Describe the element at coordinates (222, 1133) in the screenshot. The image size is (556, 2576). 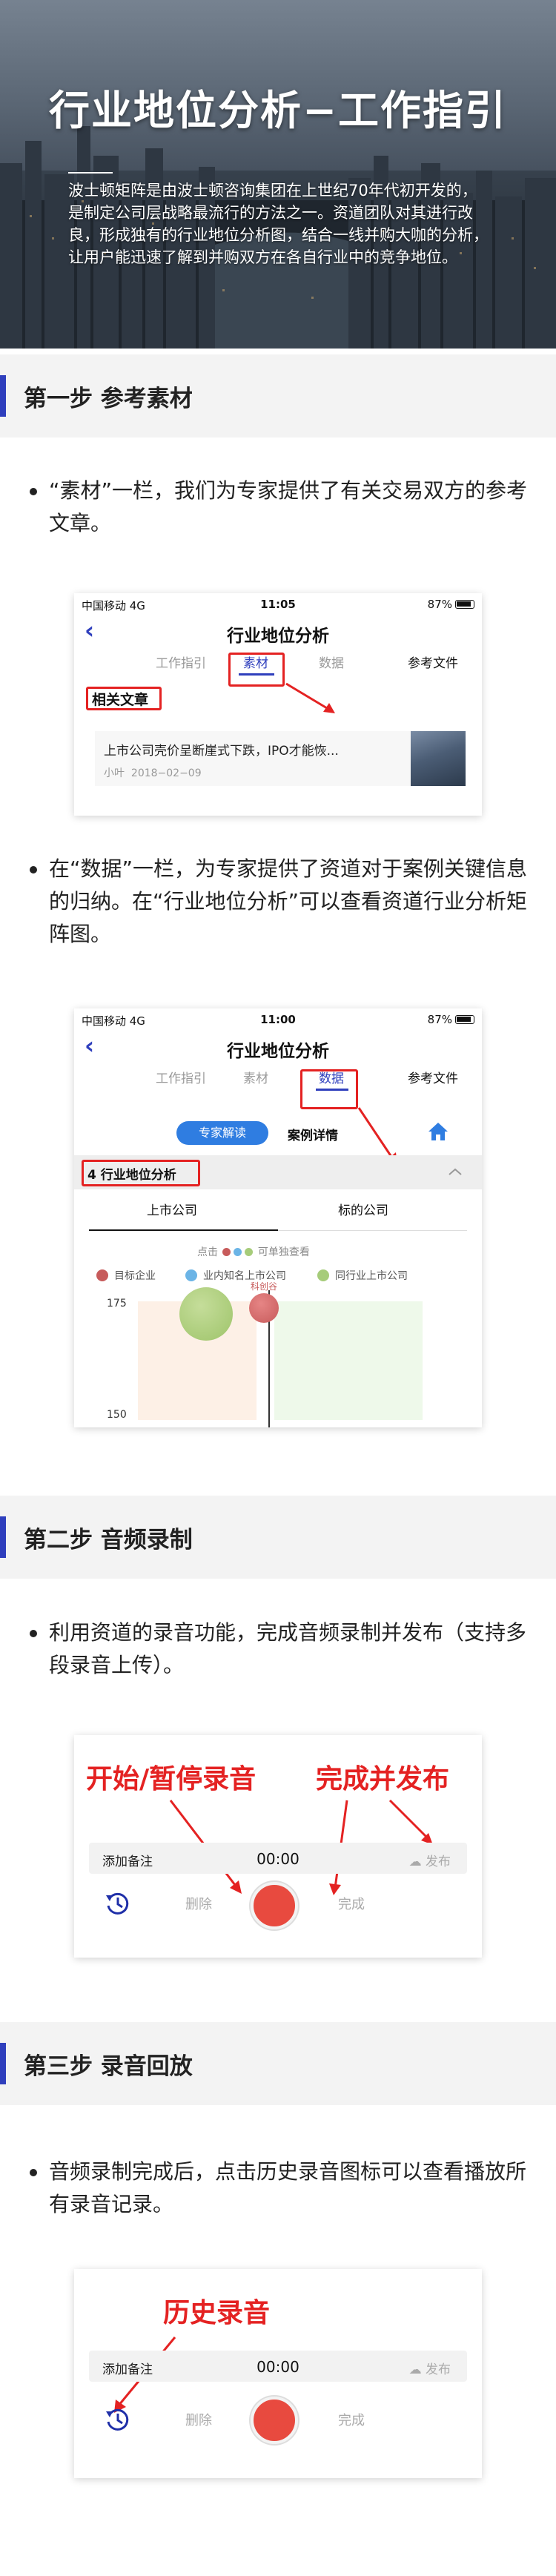
I see `expert-view-button: 专家解读` at that location.